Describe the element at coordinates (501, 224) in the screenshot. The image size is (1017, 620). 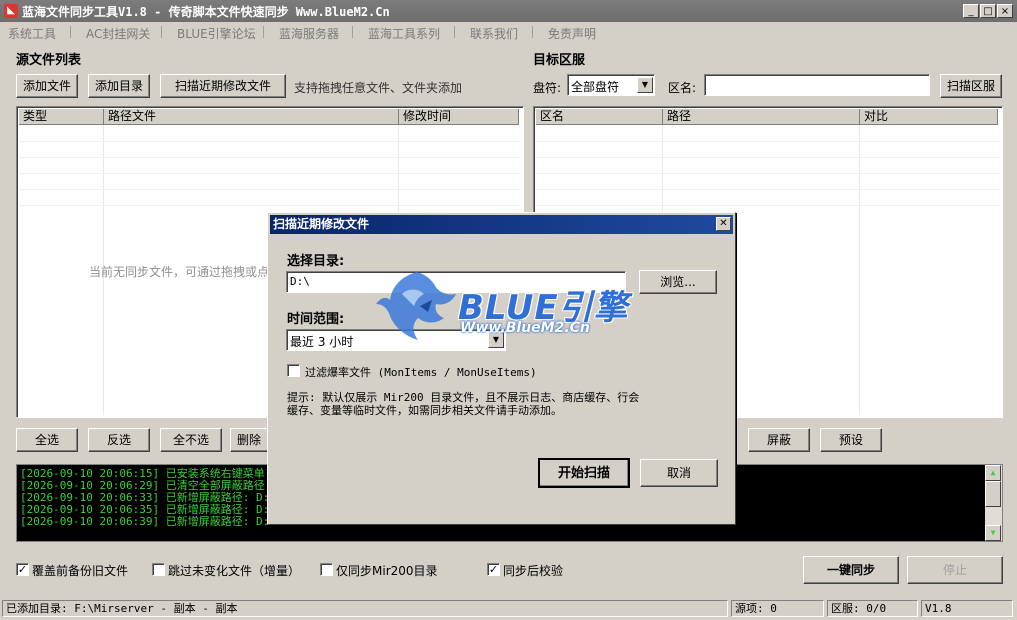
I see `dialog-title: 扫描近期修改文件` at that location.